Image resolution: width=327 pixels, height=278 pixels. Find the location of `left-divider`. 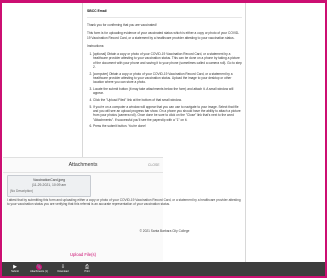

left-divider is located at coordinates (82, 81).